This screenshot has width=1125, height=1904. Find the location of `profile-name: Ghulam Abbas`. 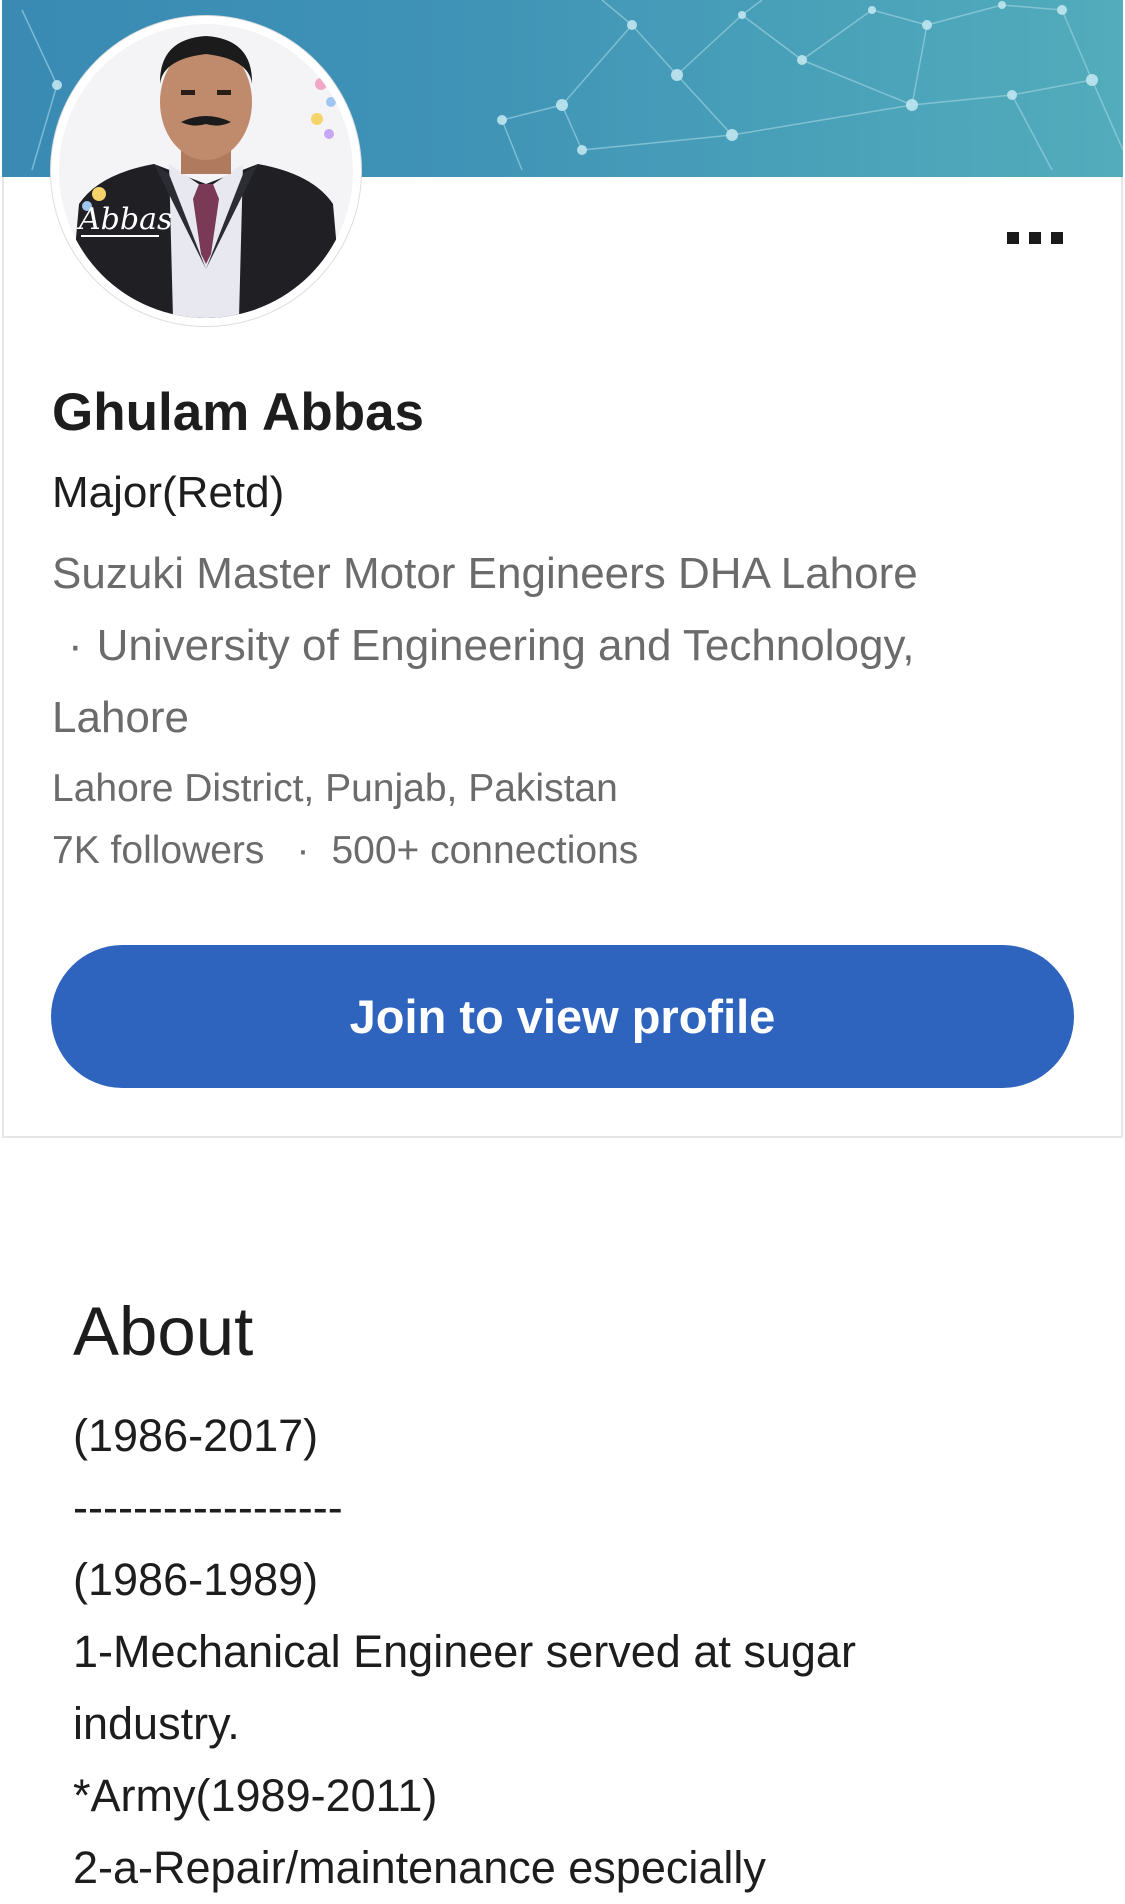

profile-name: Ghulam Abbas is located at coordinates (238, 412).